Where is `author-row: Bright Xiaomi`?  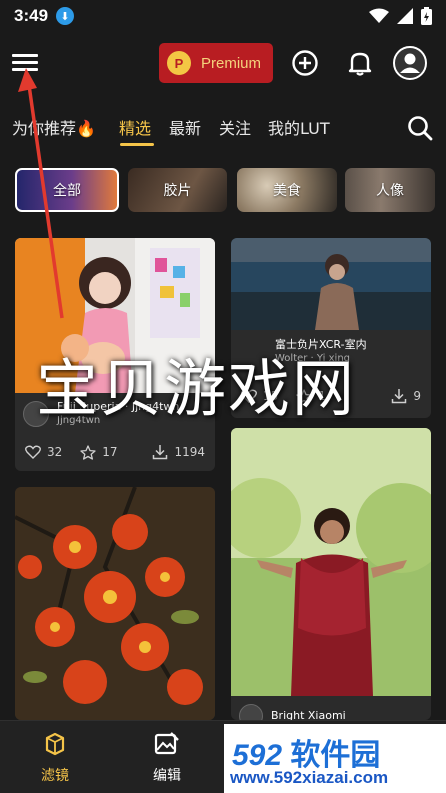
author-row: Bright Xiaomi is located at coordinates (292, 712).